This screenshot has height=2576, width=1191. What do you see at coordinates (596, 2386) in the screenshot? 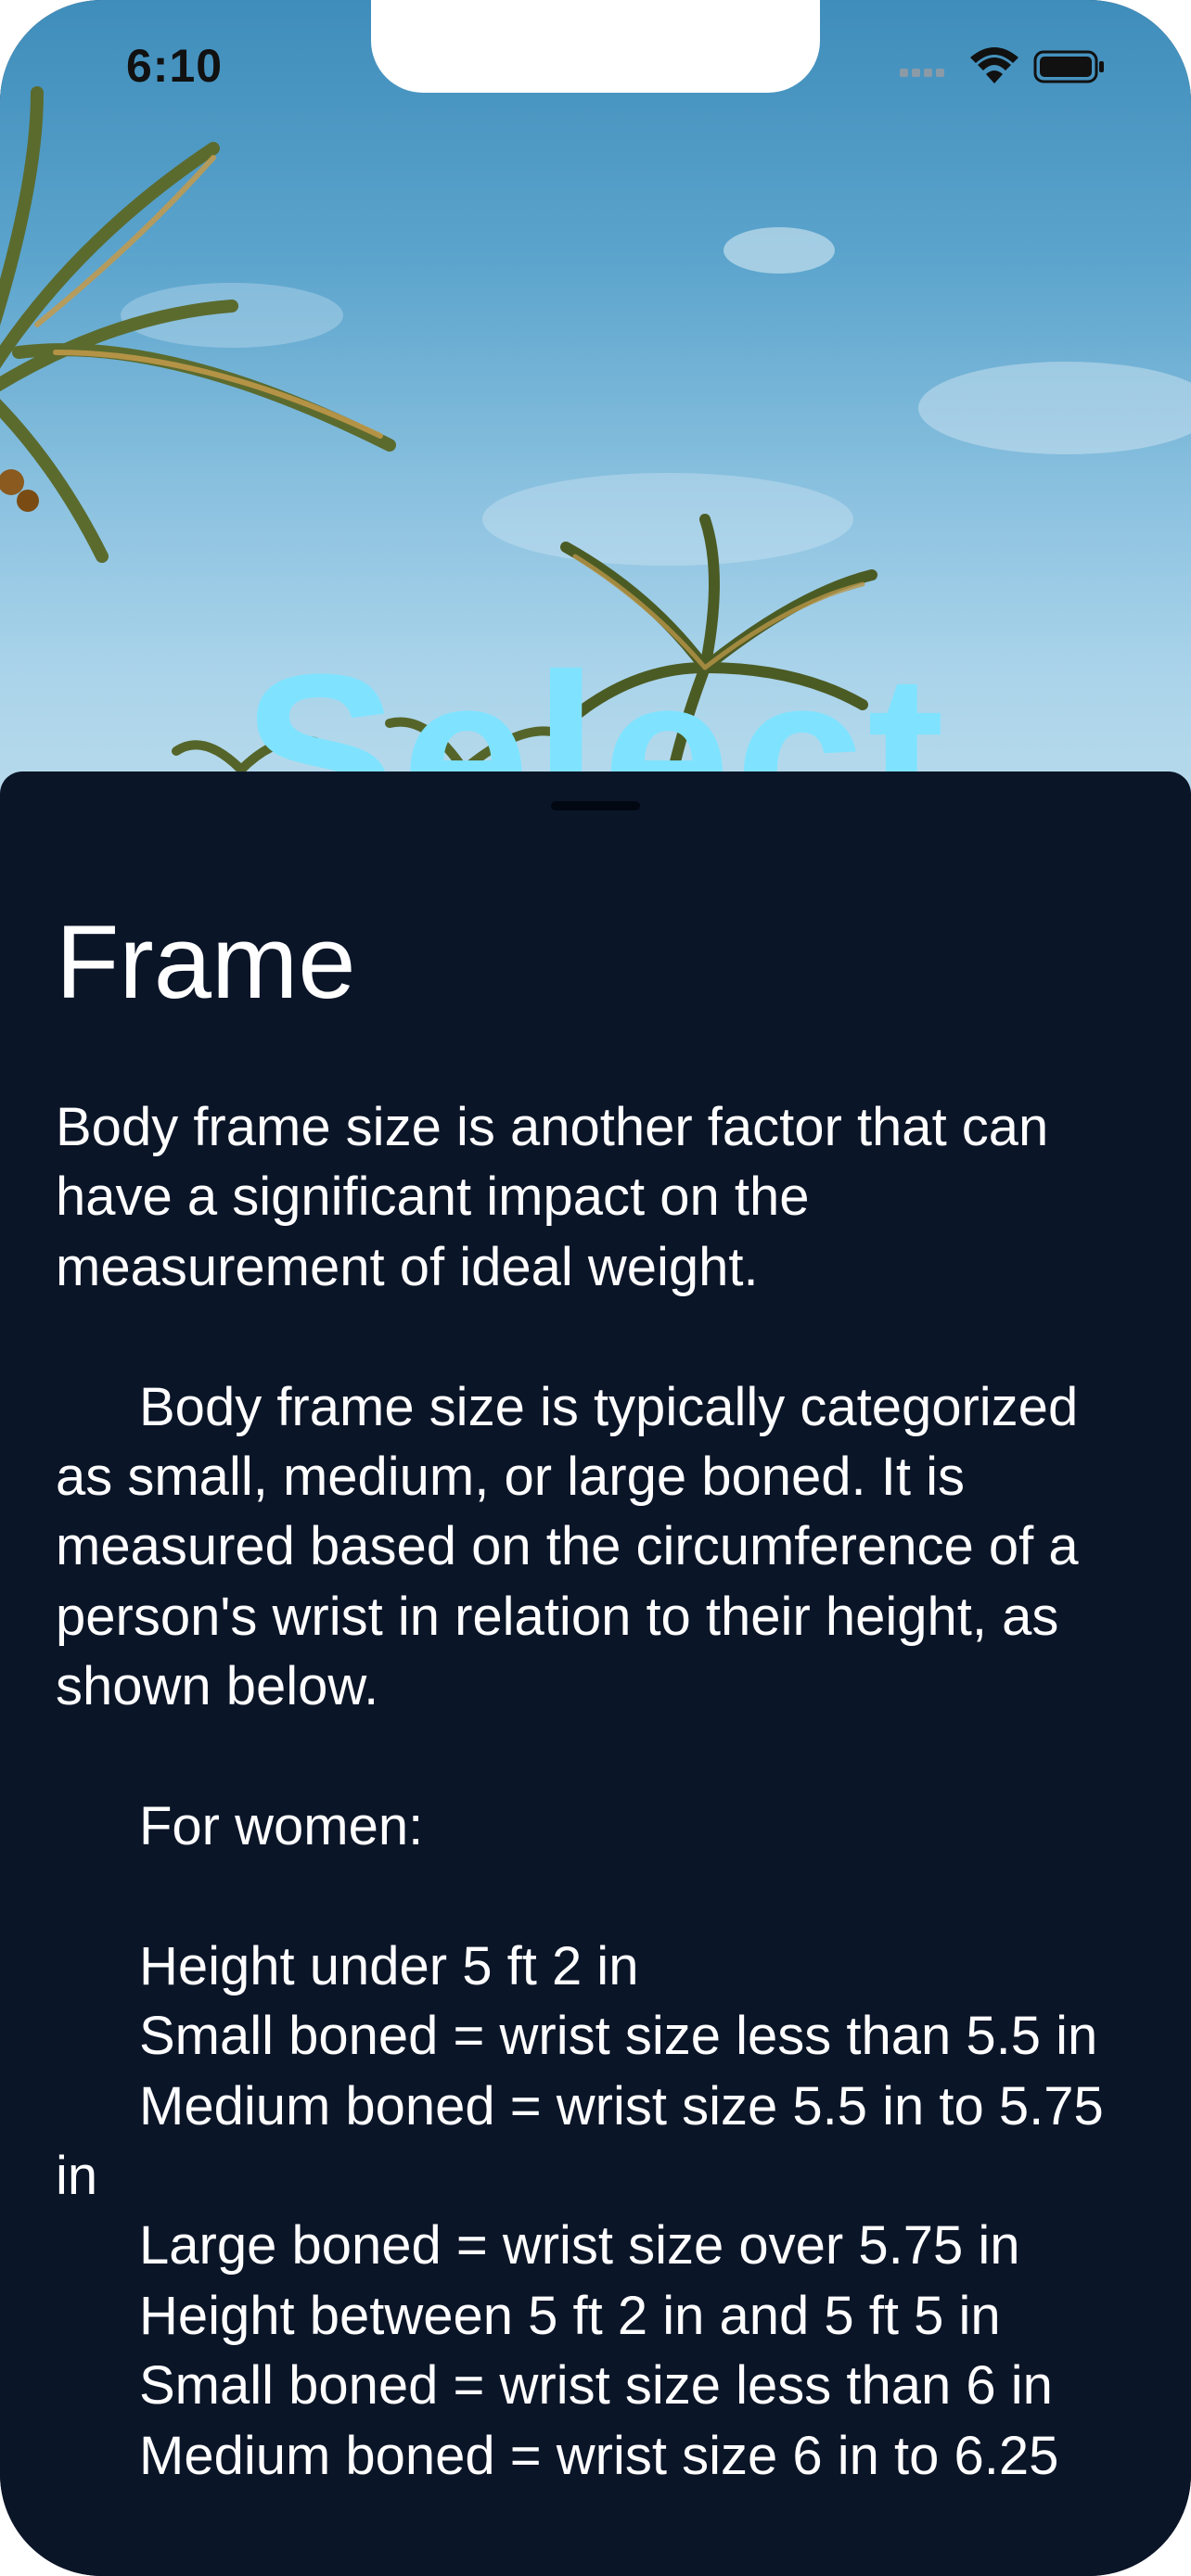
I see `body-line: Small boned = wrist size less than 6 in` at bounding box center [596, 2386].